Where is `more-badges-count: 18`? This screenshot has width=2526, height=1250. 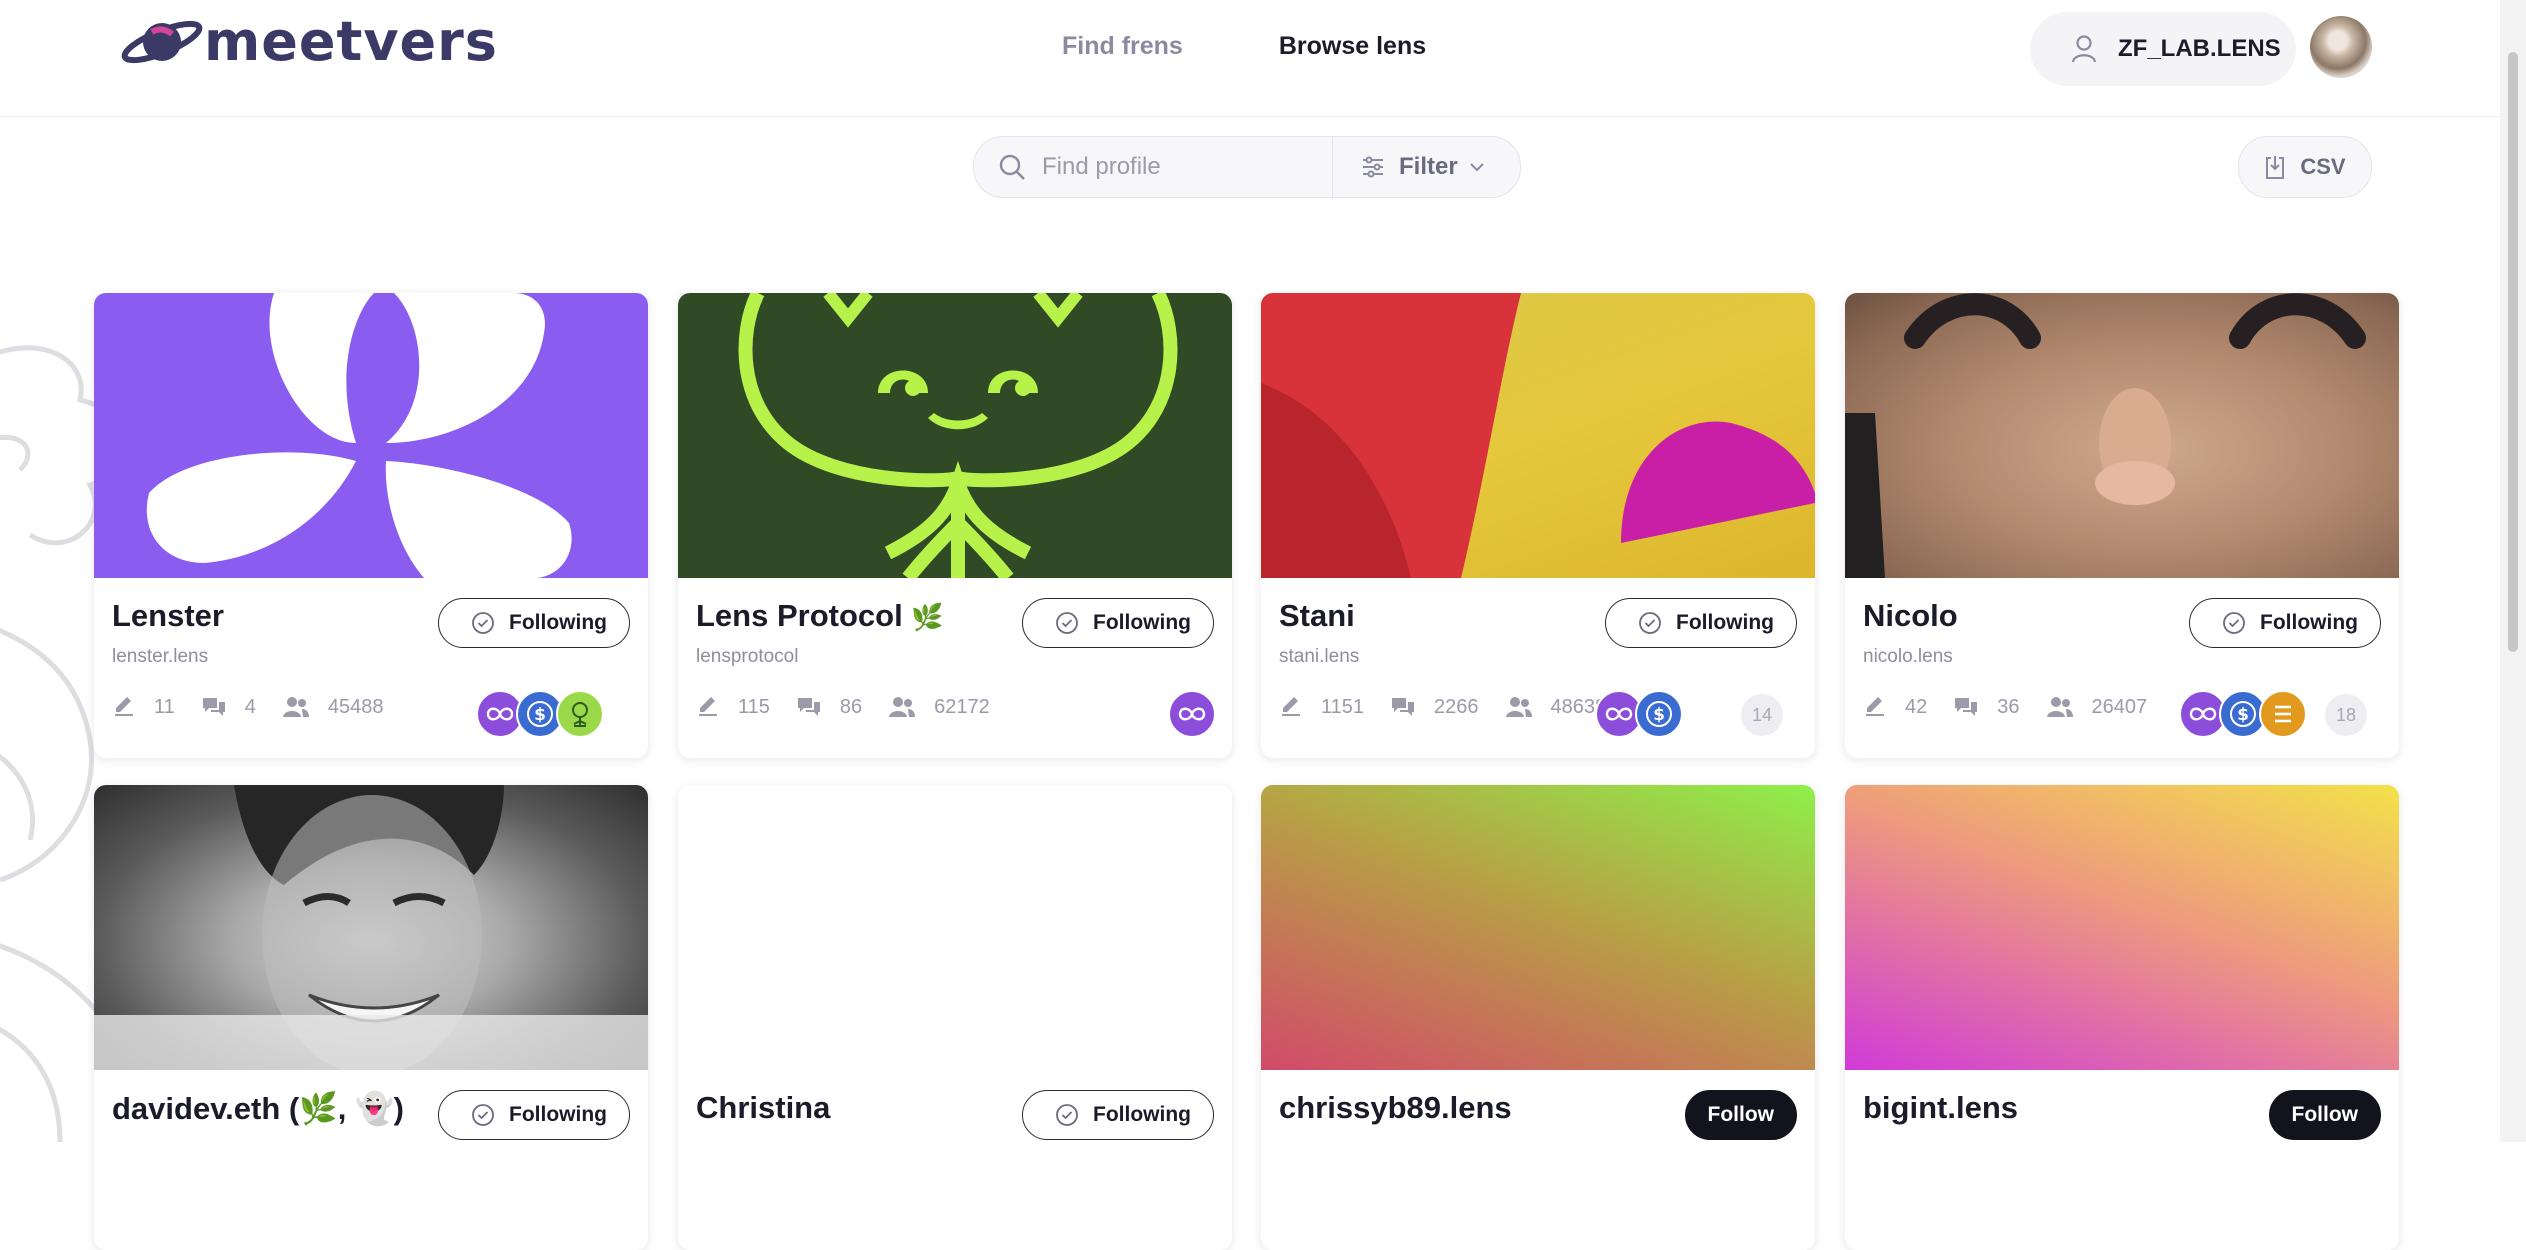 more-badges-count: 18 is located at coordinates (2346, 715).